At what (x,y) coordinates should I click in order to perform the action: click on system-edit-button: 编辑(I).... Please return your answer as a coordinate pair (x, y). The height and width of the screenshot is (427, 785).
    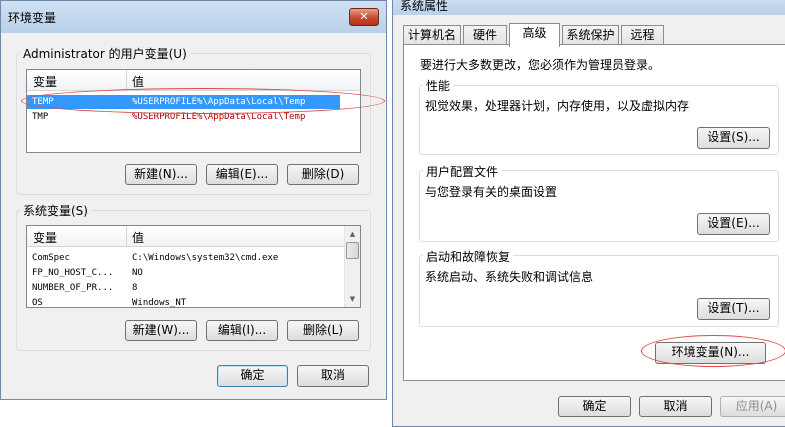
    Looking at the image, I should click on (242, 330).